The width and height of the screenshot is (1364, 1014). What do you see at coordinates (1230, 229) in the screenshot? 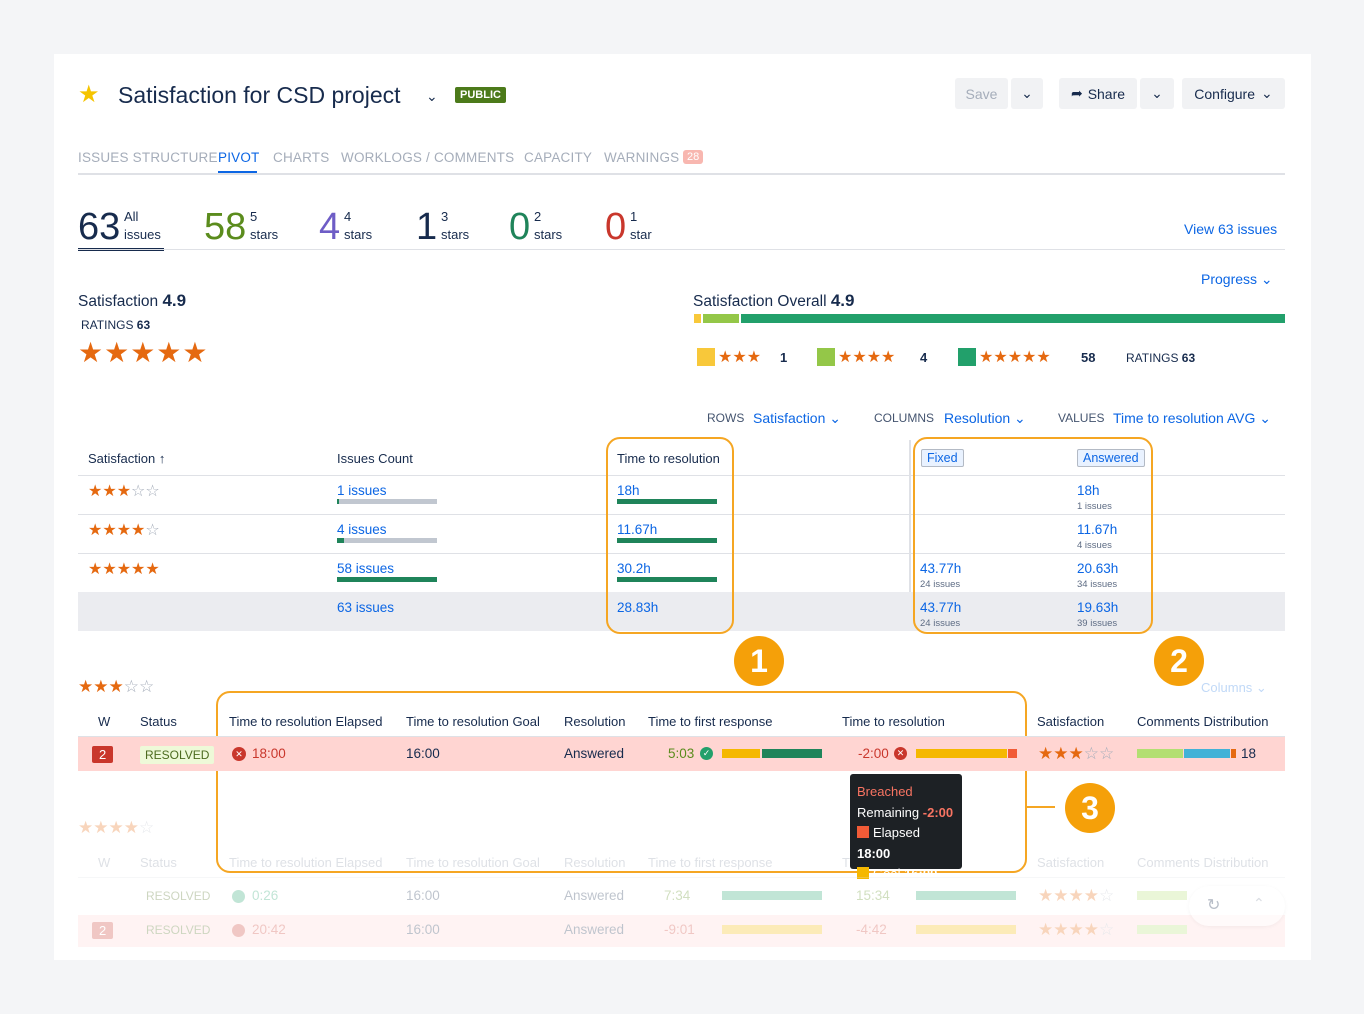
I see `view-issues-link: View 63 issues` at bounding box center [1230, 229].